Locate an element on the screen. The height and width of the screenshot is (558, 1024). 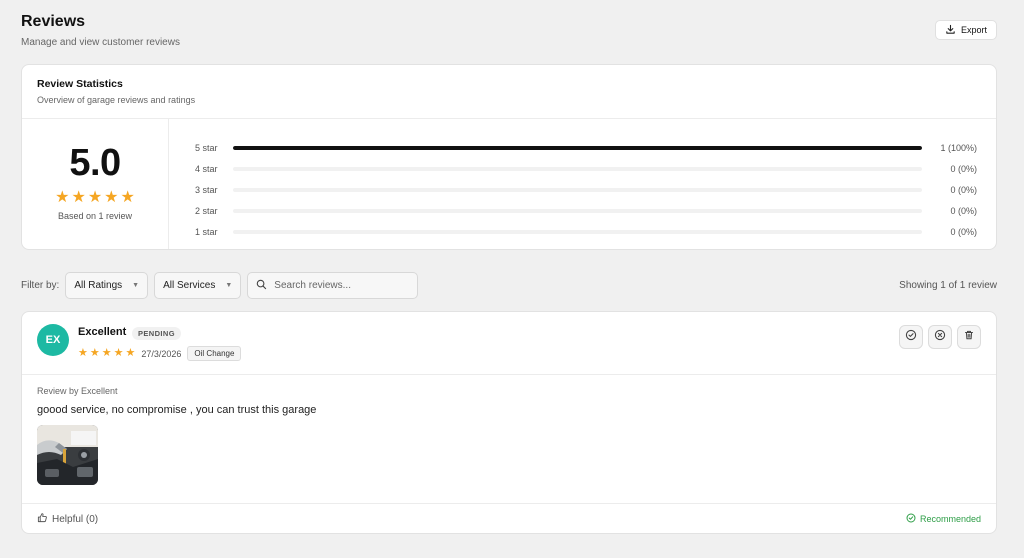
distribution-row: 3 star 0 (0%) is located at coordinates (586, 189).